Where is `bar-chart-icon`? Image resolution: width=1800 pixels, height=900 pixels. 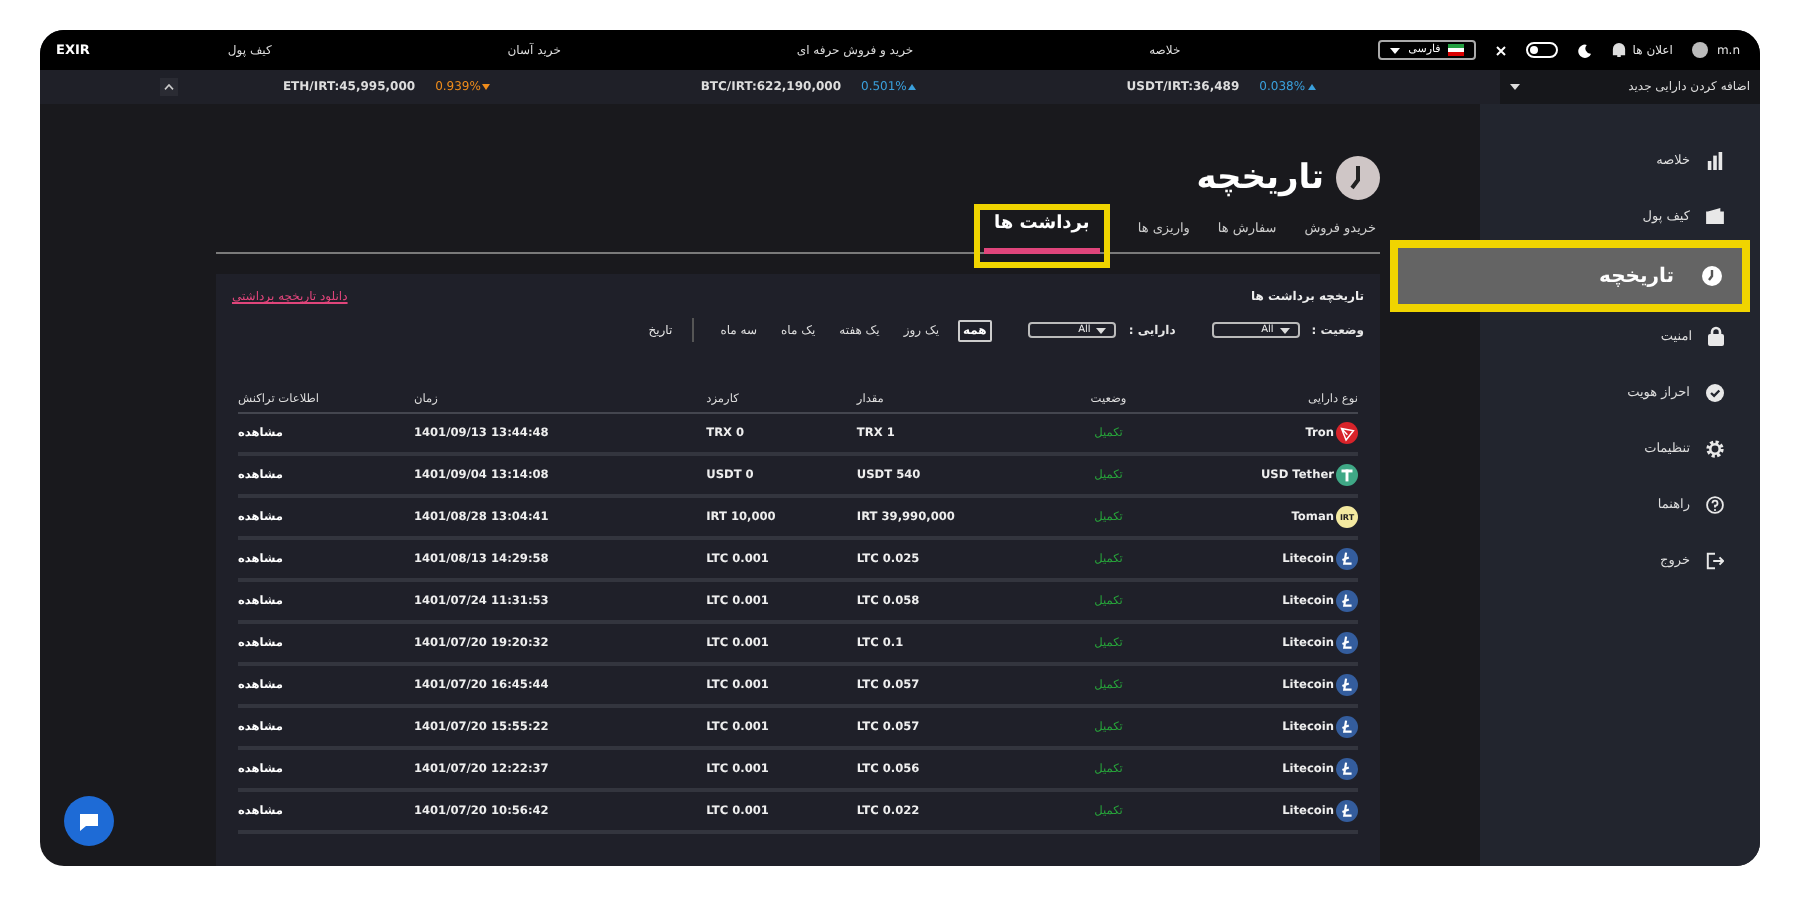
bar-chart-icon is located at coordinates (1715, 160).